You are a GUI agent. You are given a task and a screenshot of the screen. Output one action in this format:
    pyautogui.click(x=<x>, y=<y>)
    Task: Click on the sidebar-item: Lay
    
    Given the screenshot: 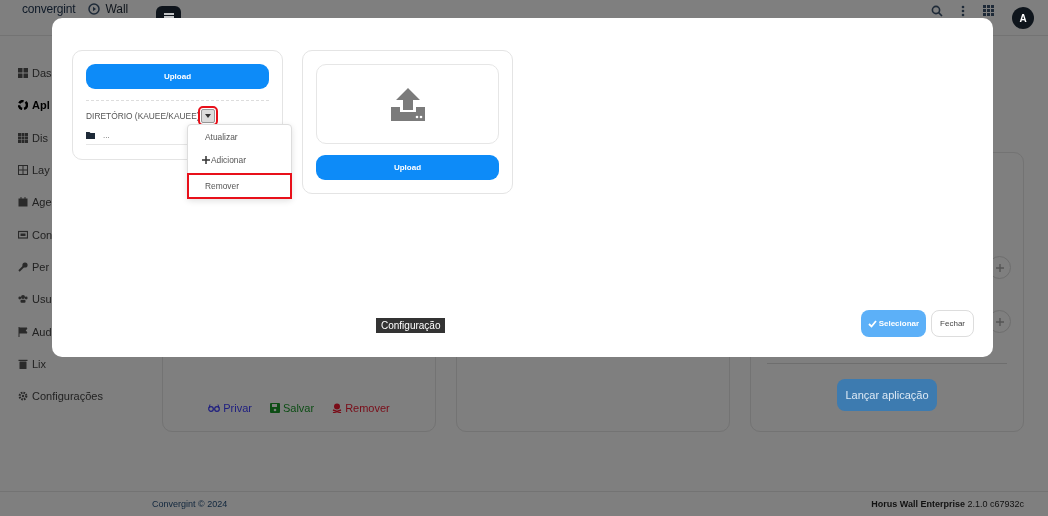 What is the action you would take?
    pyautogui.click(x=34, y=170)
    